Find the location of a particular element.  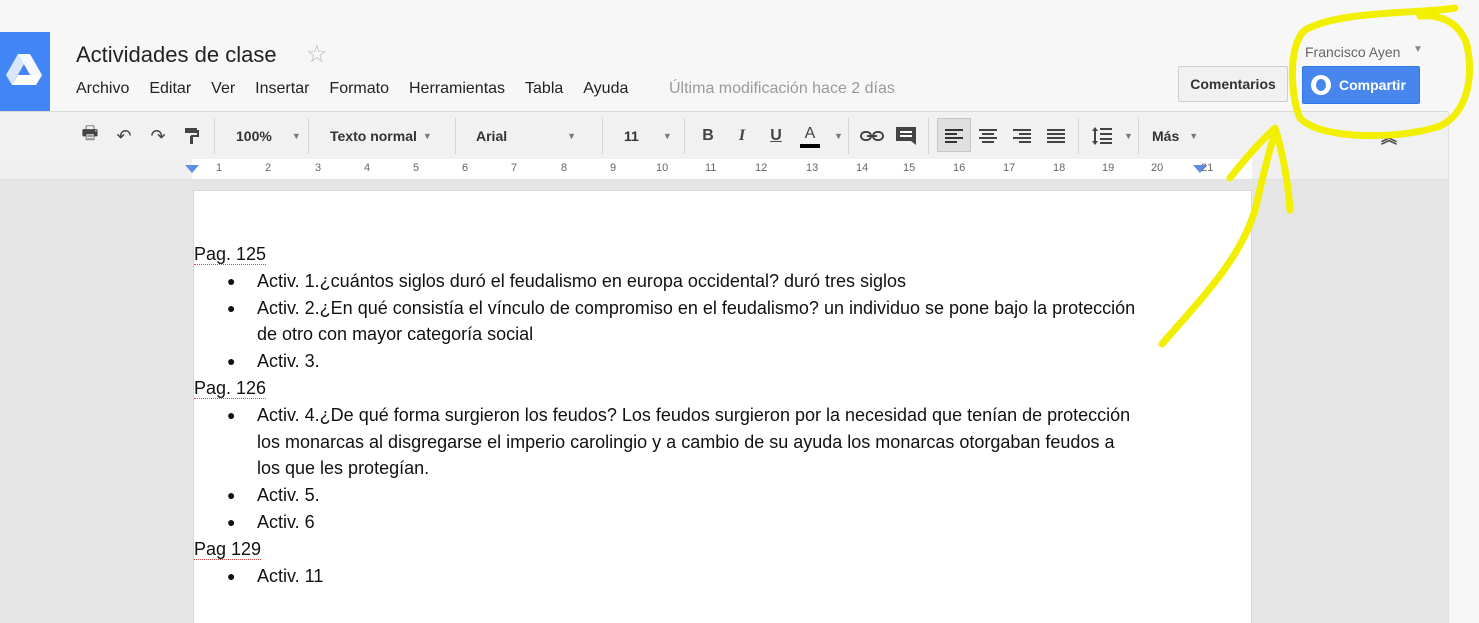

drive-logo is located at coordinates (25, 71).